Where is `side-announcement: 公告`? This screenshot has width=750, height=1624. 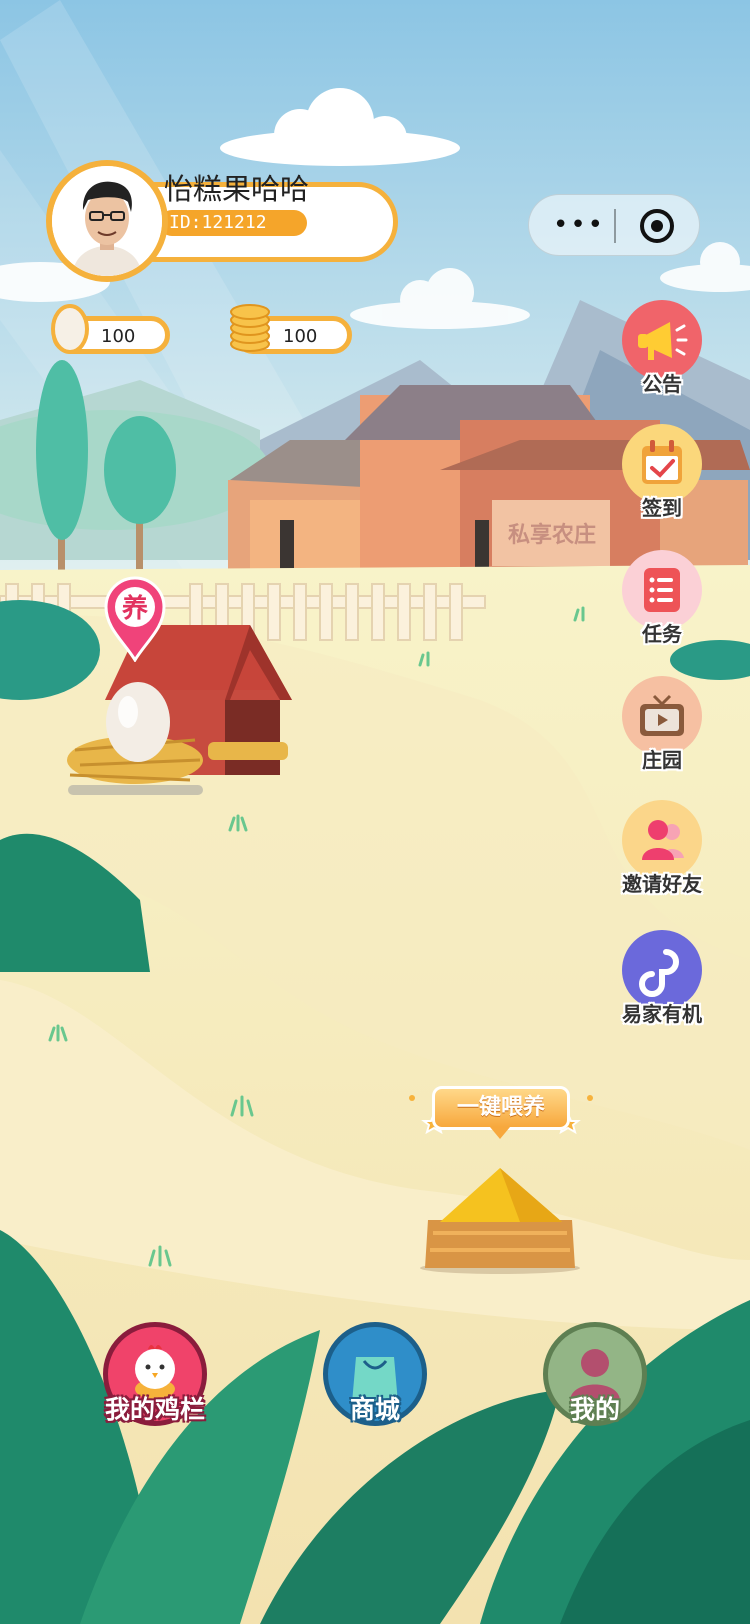
side-announcement: 公告 is located at coordinates (662, 348).